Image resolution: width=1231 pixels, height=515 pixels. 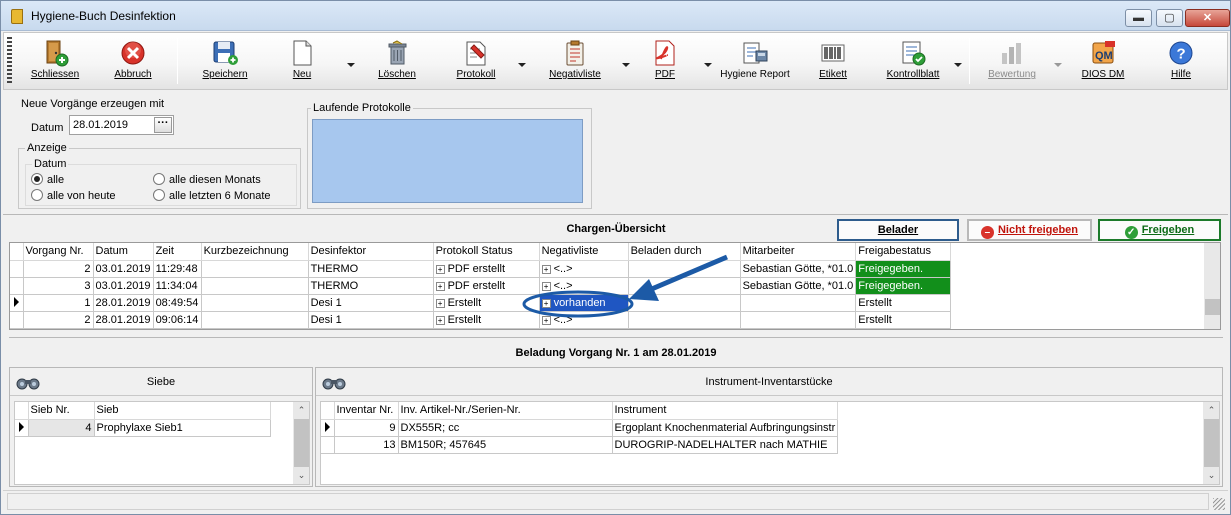 What do you see at coordinates (626, 65) in the screenshot?
I see `negativliste-dropdown-arrow` at bounding box center [626, 65].